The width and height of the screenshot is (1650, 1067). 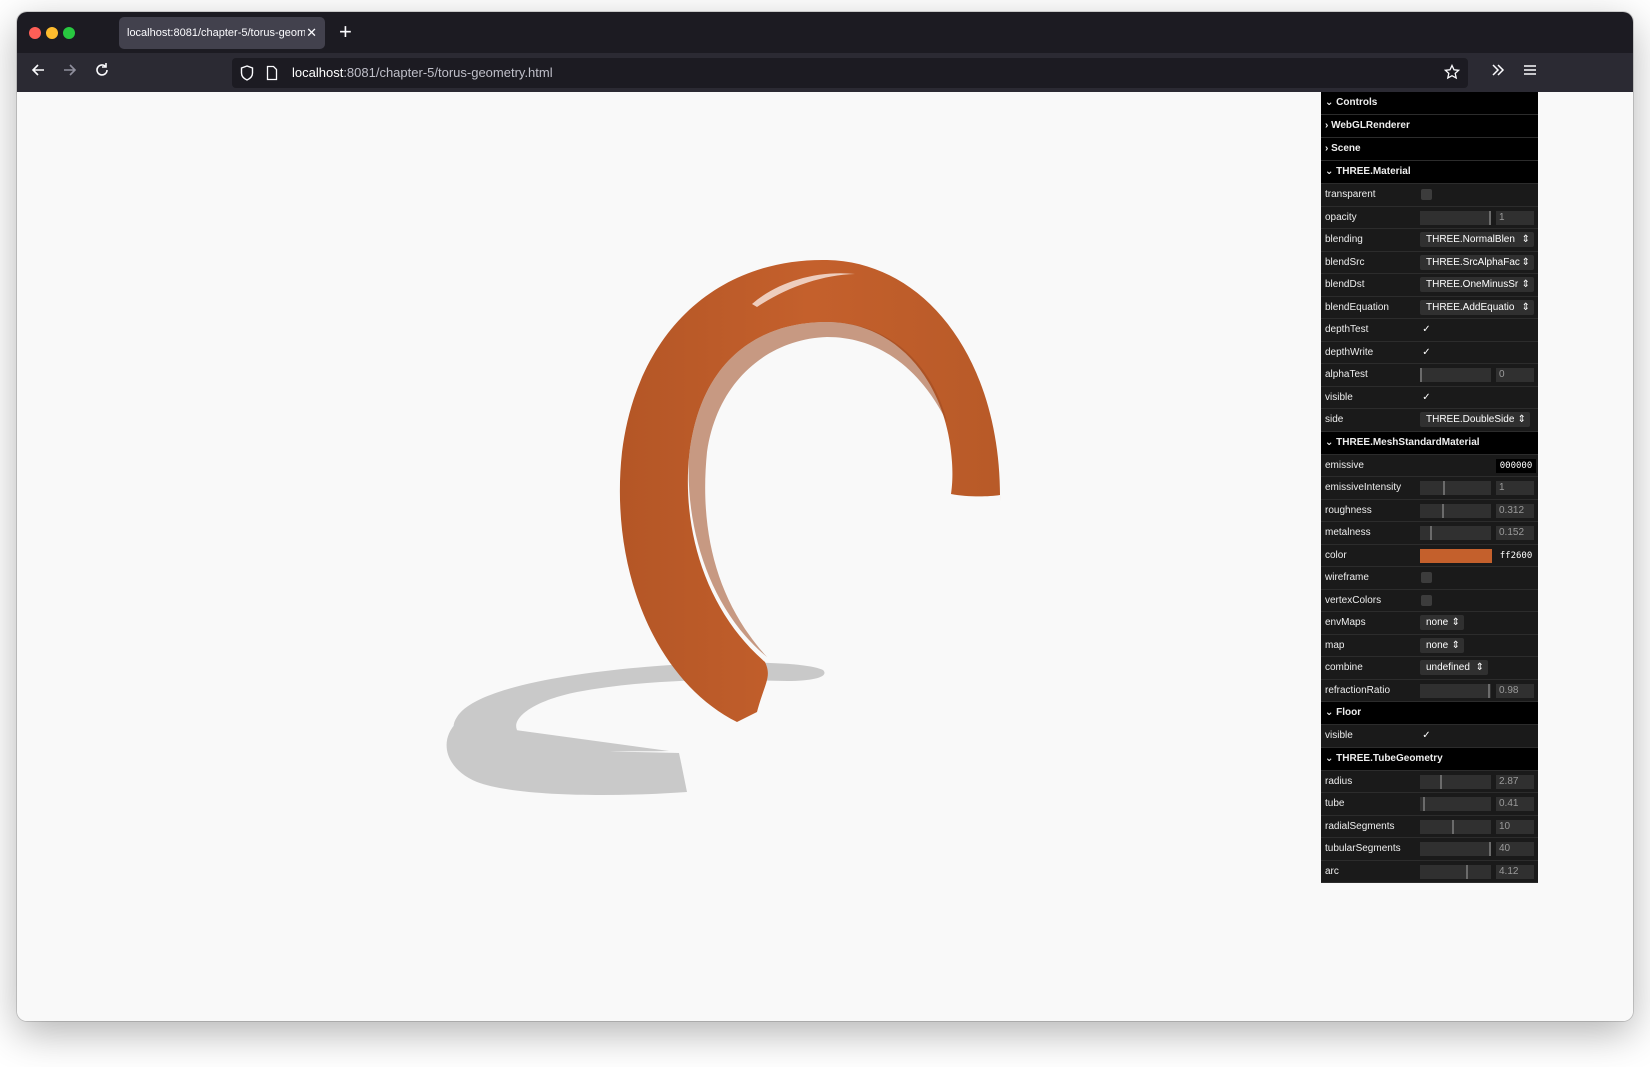 What do you see at coordinates (1455, 826) in the screenshot?
I see `radialsegments-slider` at bounding box center [1455, 826].